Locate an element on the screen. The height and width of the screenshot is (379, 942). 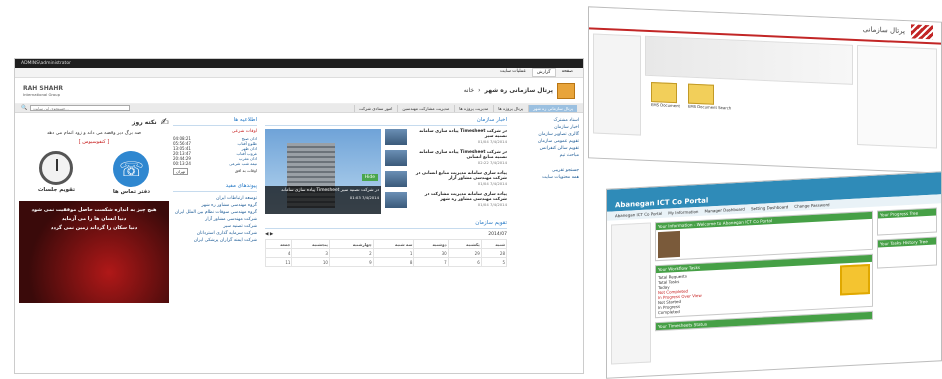
city-select: تهران is located at coordinates (181, 171).